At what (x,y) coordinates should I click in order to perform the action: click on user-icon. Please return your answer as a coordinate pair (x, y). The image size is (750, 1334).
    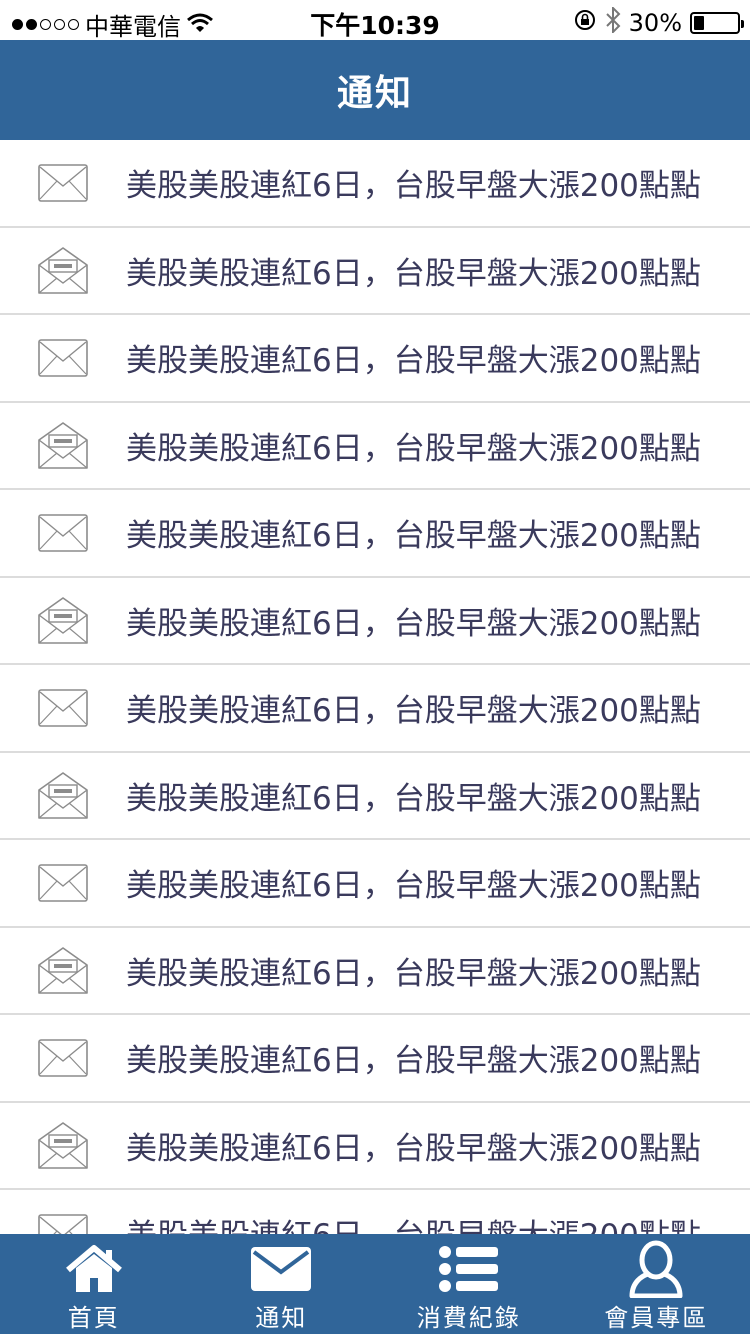
    Looking at the image, I should click on (656, 1269).